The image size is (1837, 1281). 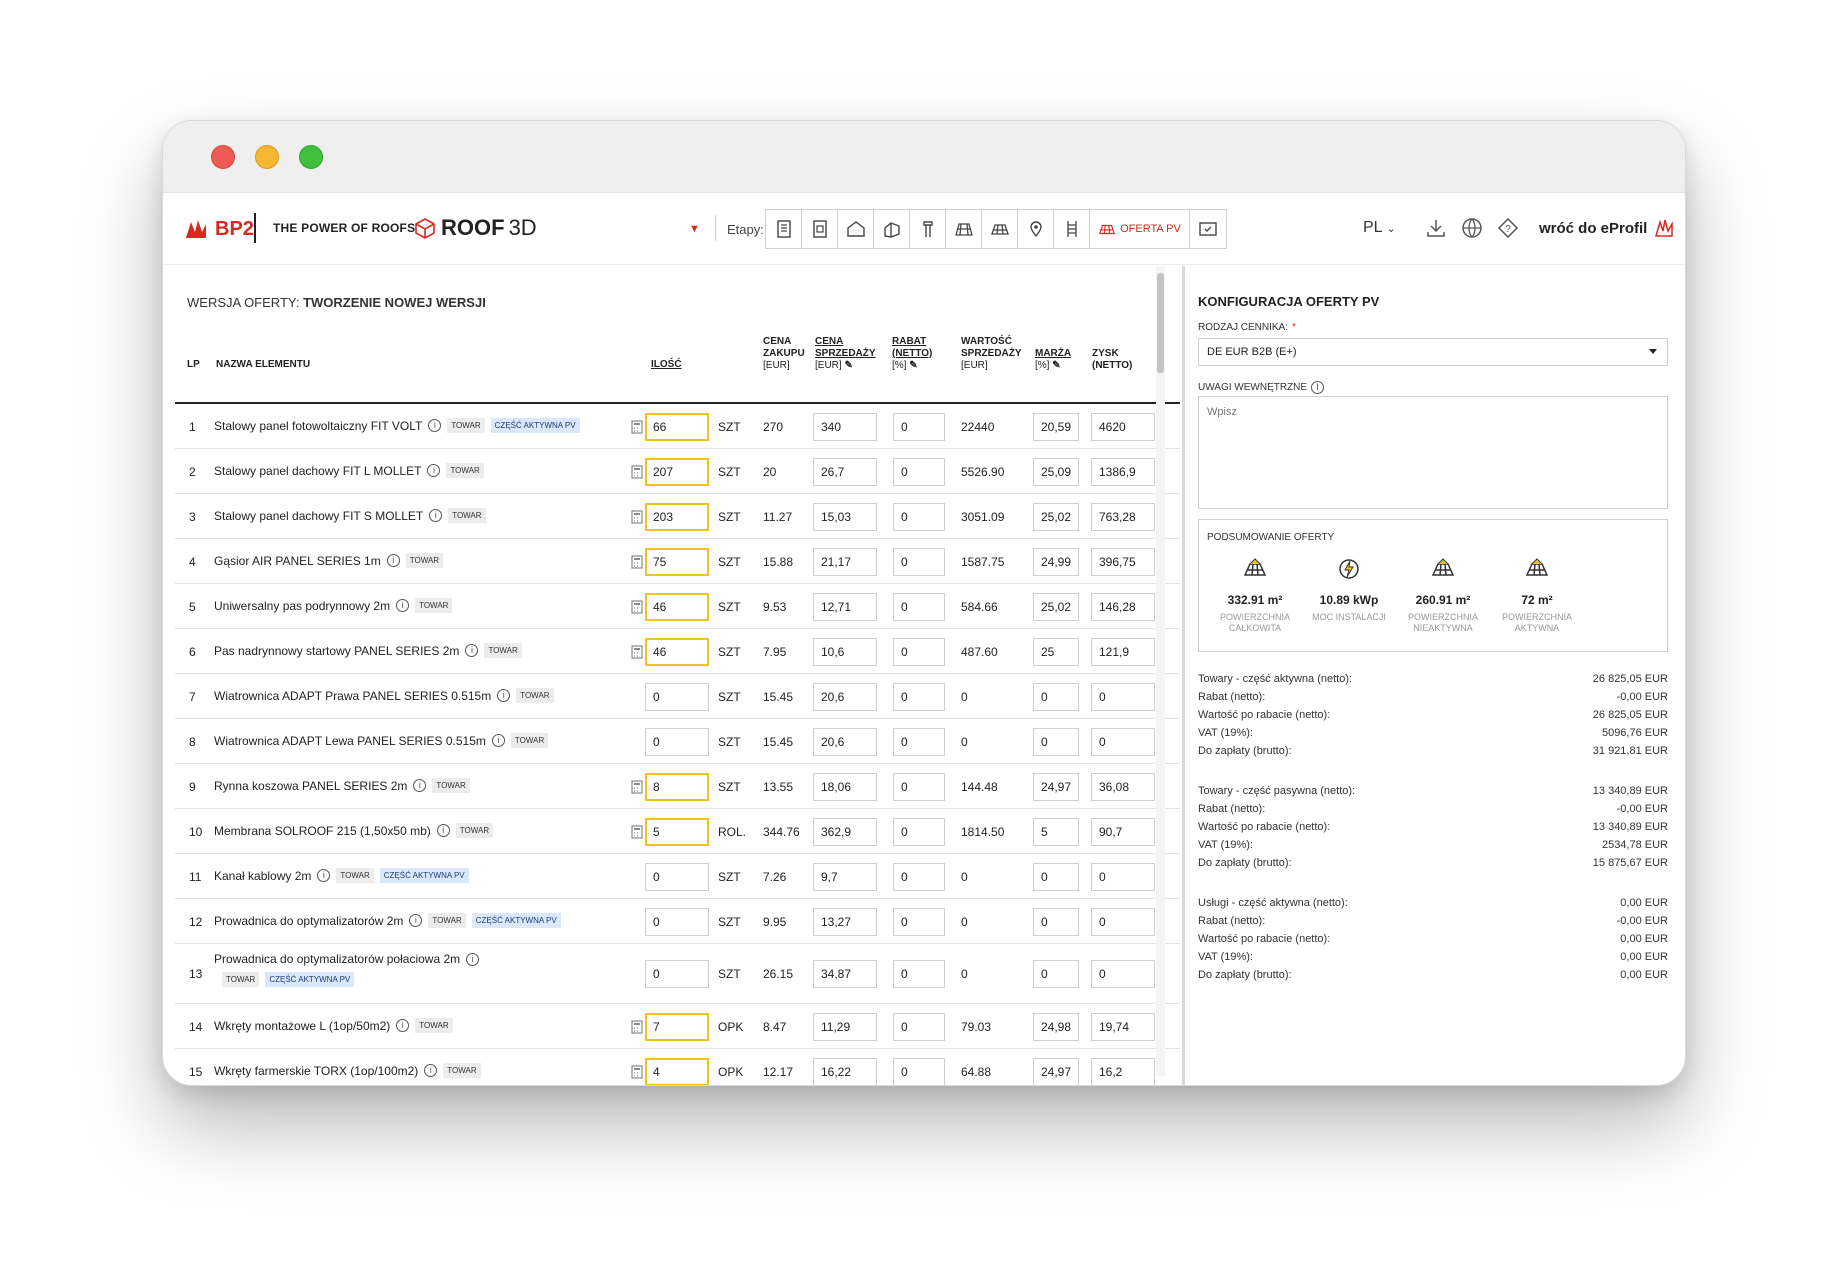 What do you see at coordinates (845, 427) in the screenshot?
I see `sale-price-input: 340` at bounding box center [845, 427].